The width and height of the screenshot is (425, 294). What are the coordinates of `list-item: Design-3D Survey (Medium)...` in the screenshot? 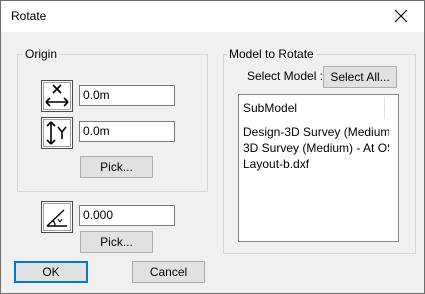 It's located at (316, 132).